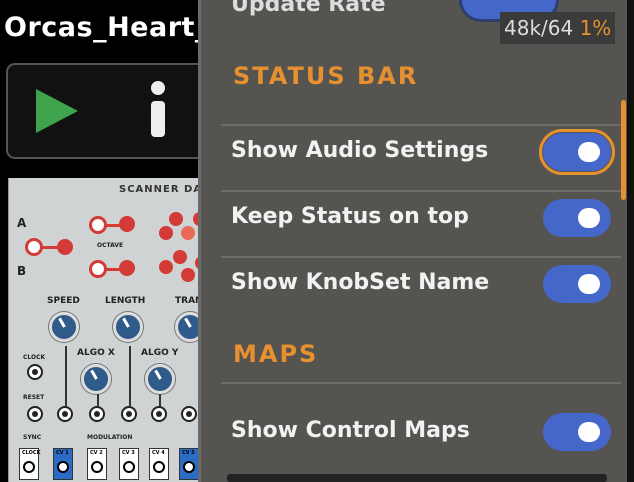  I want to click on cpu-load-text: 1%, so click(595, 28).